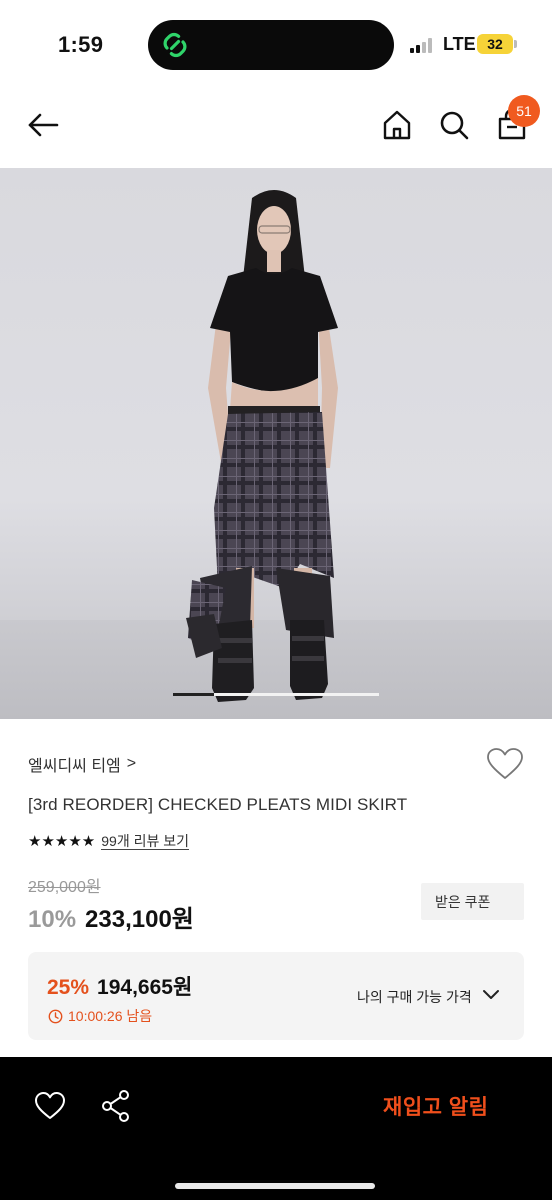 Image resolution: width=552 pixels, height=1200 pixels. I want to click on dynamic-island, so click(271, 45).